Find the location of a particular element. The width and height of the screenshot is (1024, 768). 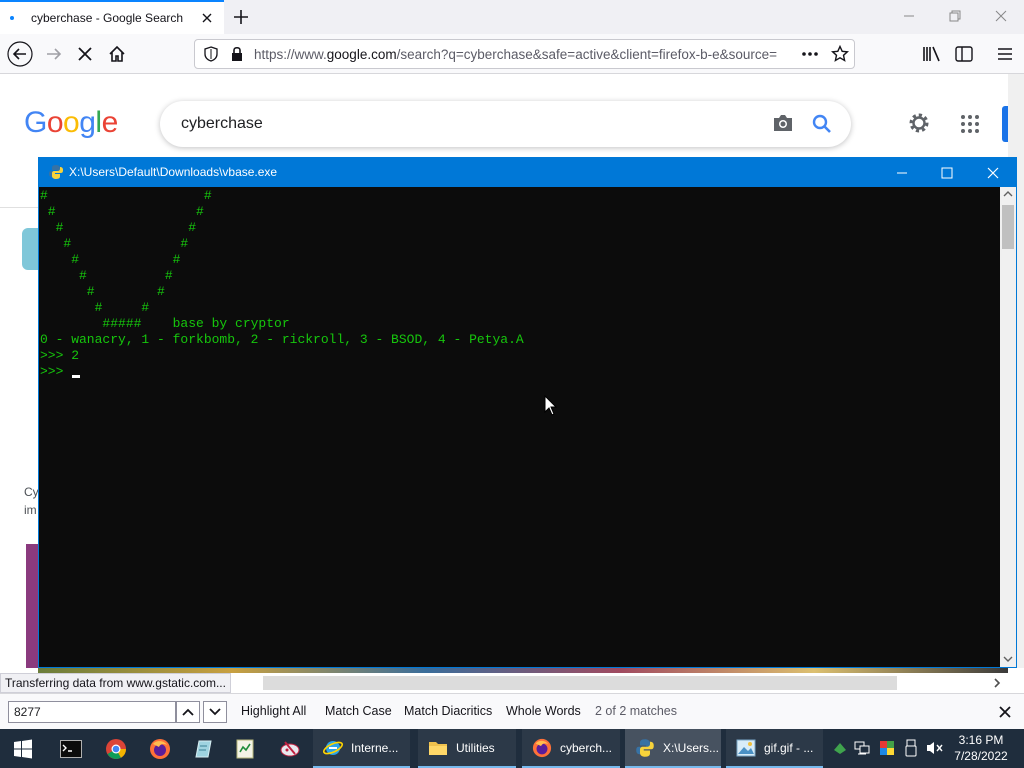

taskbar-item-utilities: Utilities is located at coordinates (467, 748).